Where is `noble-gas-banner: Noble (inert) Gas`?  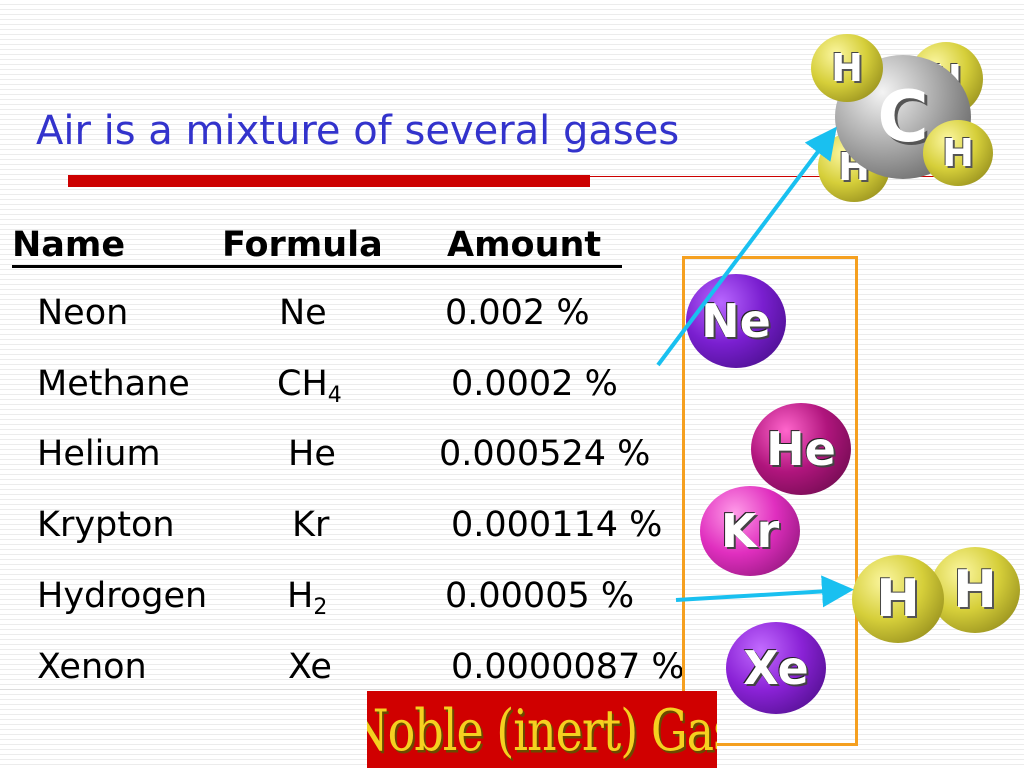
noble-gas-banner: Noble (inert) Gas is located at coordinates (542, 729).